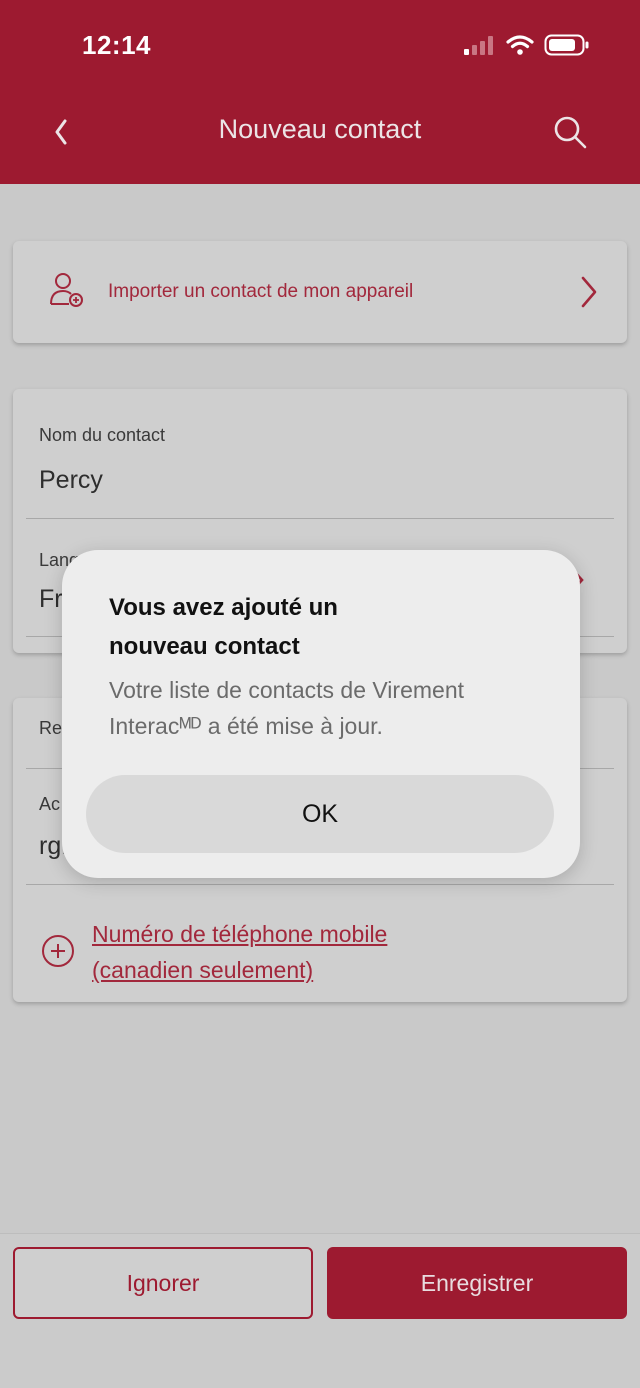 The image size is (640, 1388). What do you see at coordinates (51, 728) in the screenshot?
I see `section-label: Re` at bounding box center [51, 728].